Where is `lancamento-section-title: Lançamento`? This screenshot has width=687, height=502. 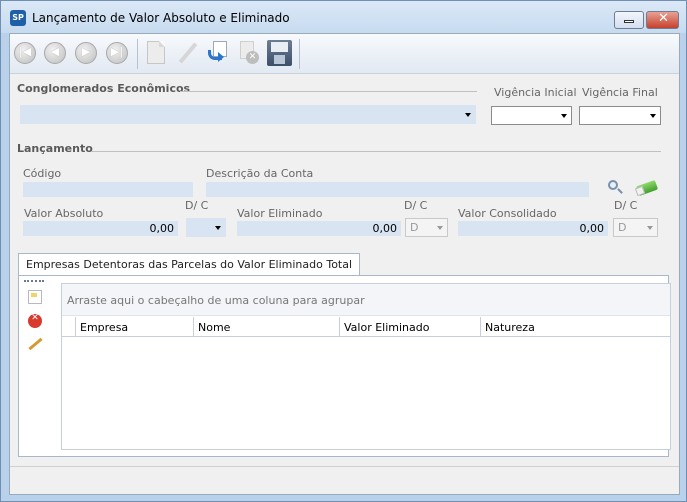
lancamento-section-title: Lançamento is located at coordinates (55, 148).